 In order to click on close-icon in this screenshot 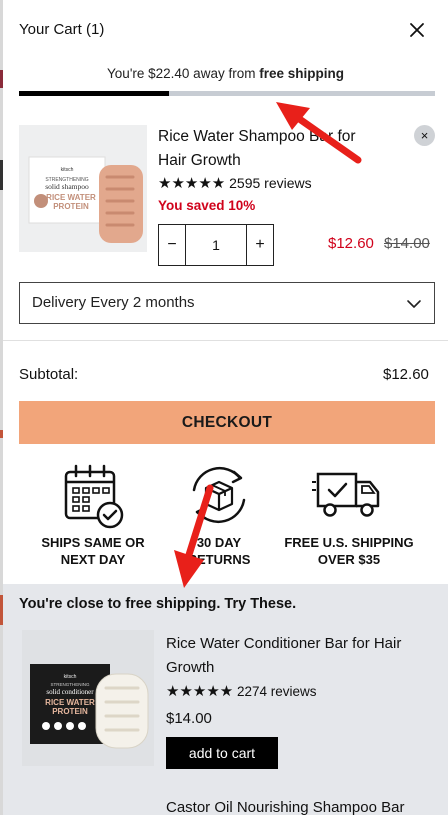, I will do `click(417, 30)`.